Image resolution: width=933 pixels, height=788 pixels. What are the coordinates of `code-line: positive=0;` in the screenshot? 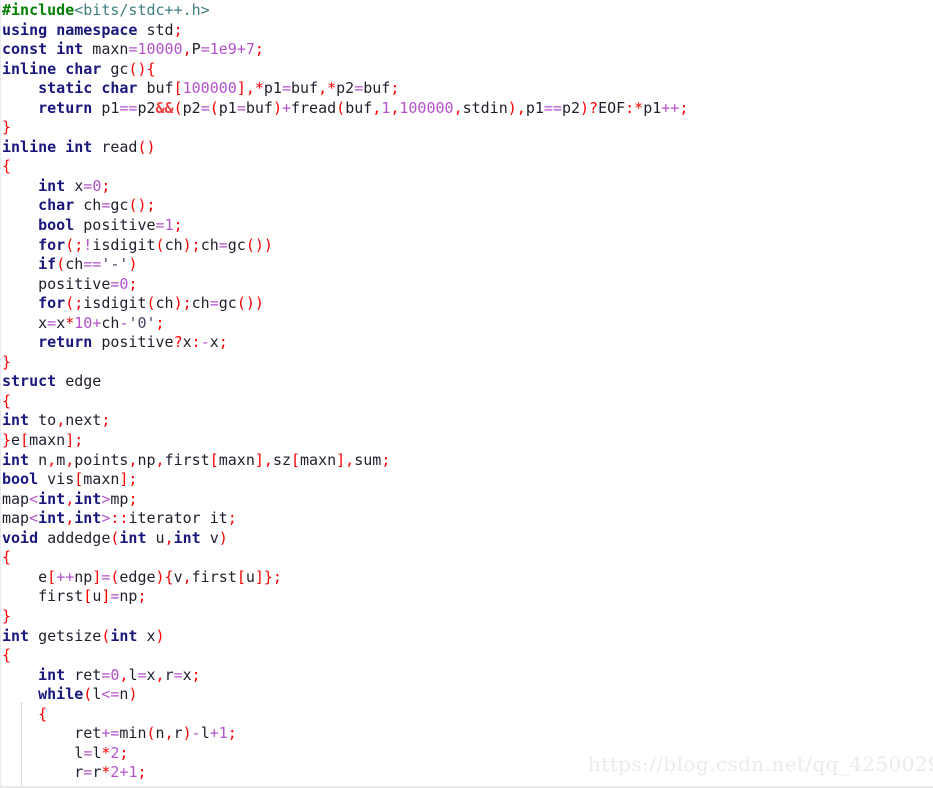 It's located at (70, 283).